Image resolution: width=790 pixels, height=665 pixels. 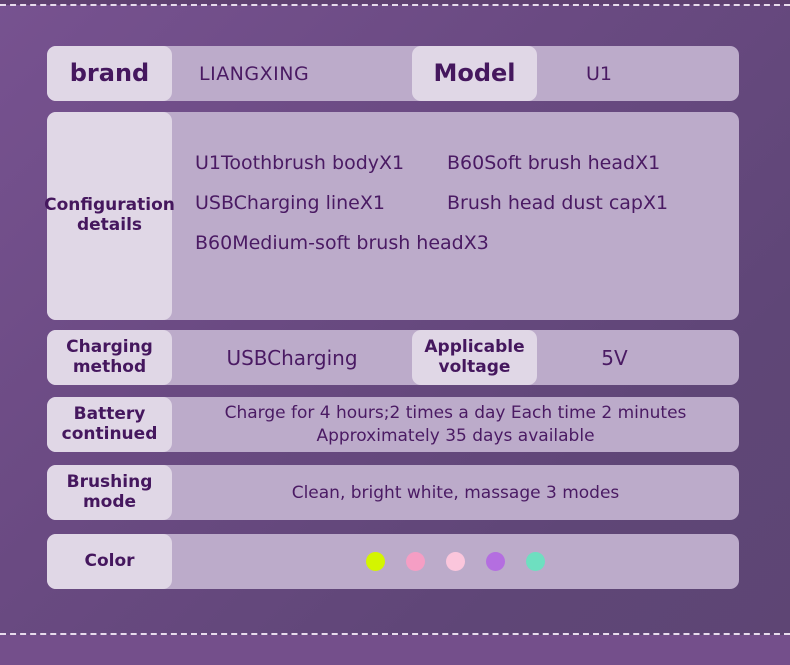 I want to click on color-row: Color, so click(x=393, y=561).